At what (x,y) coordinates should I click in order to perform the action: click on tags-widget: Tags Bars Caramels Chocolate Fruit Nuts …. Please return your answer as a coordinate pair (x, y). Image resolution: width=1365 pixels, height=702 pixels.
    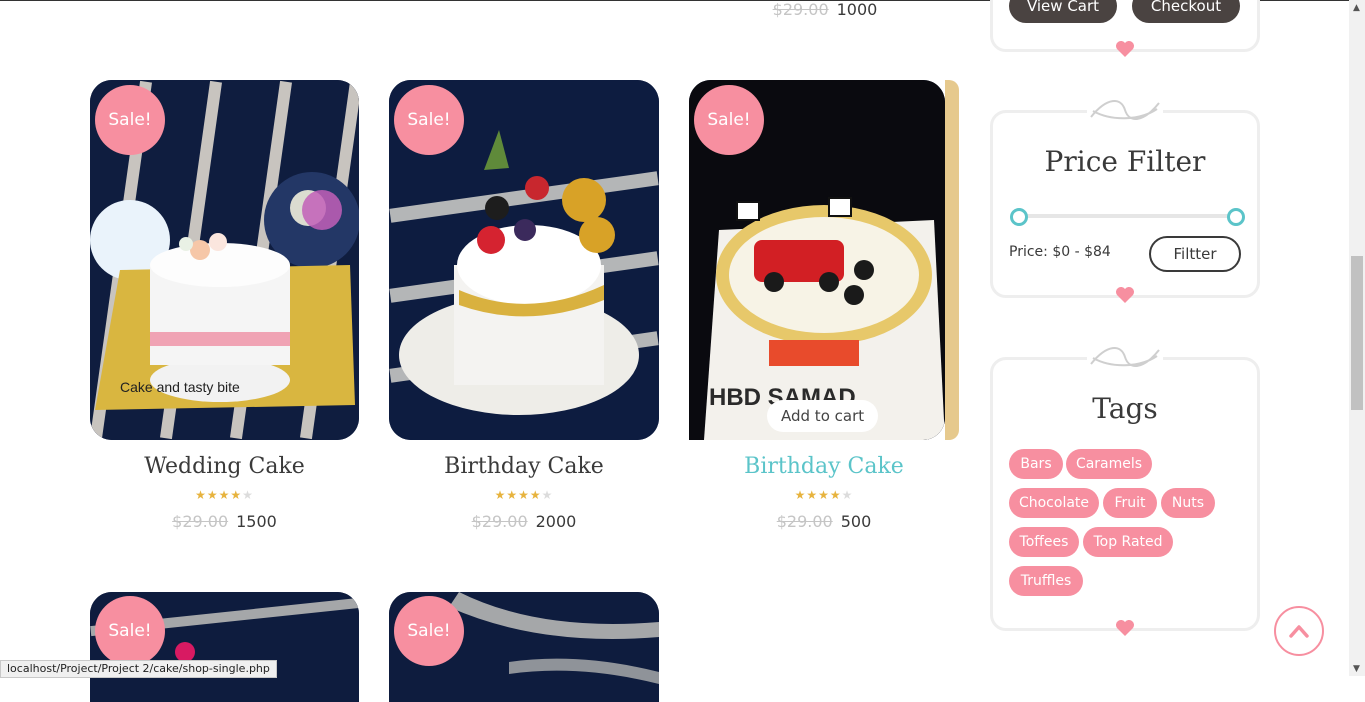
    Looking at the image, I should click on (1125, 494).